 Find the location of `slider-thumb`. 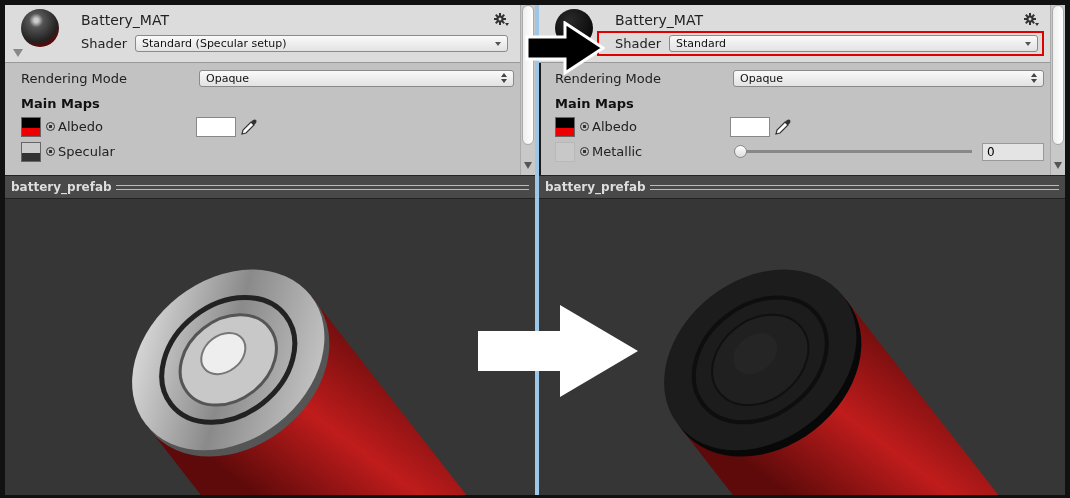

slider-thumb is located at coordinates (740, 151).